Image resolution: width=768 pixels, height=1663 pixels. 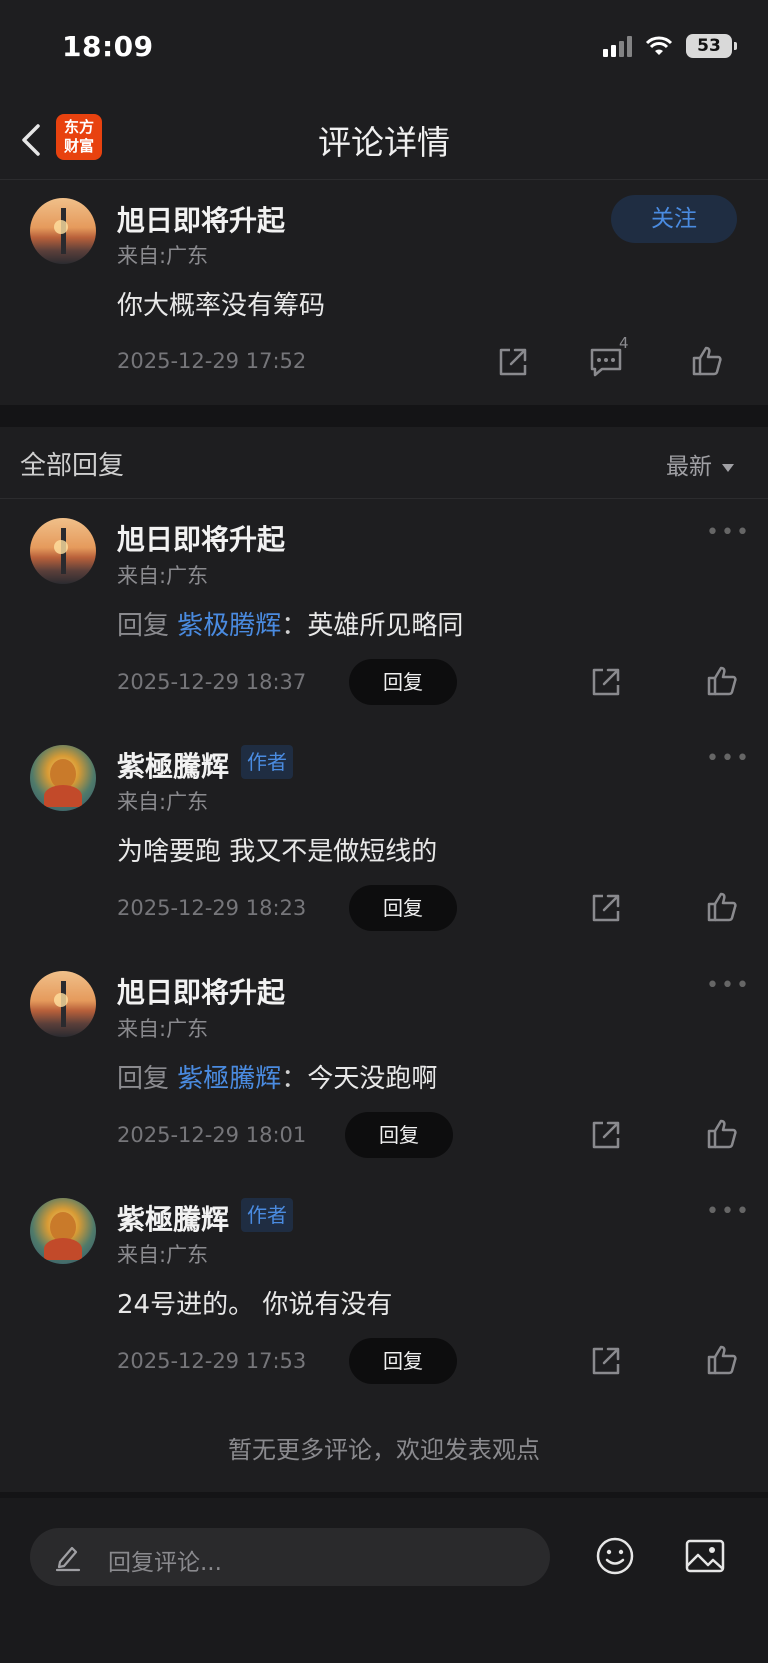 I want to click on page-title: 评论详情, so click(x=384, y=142).